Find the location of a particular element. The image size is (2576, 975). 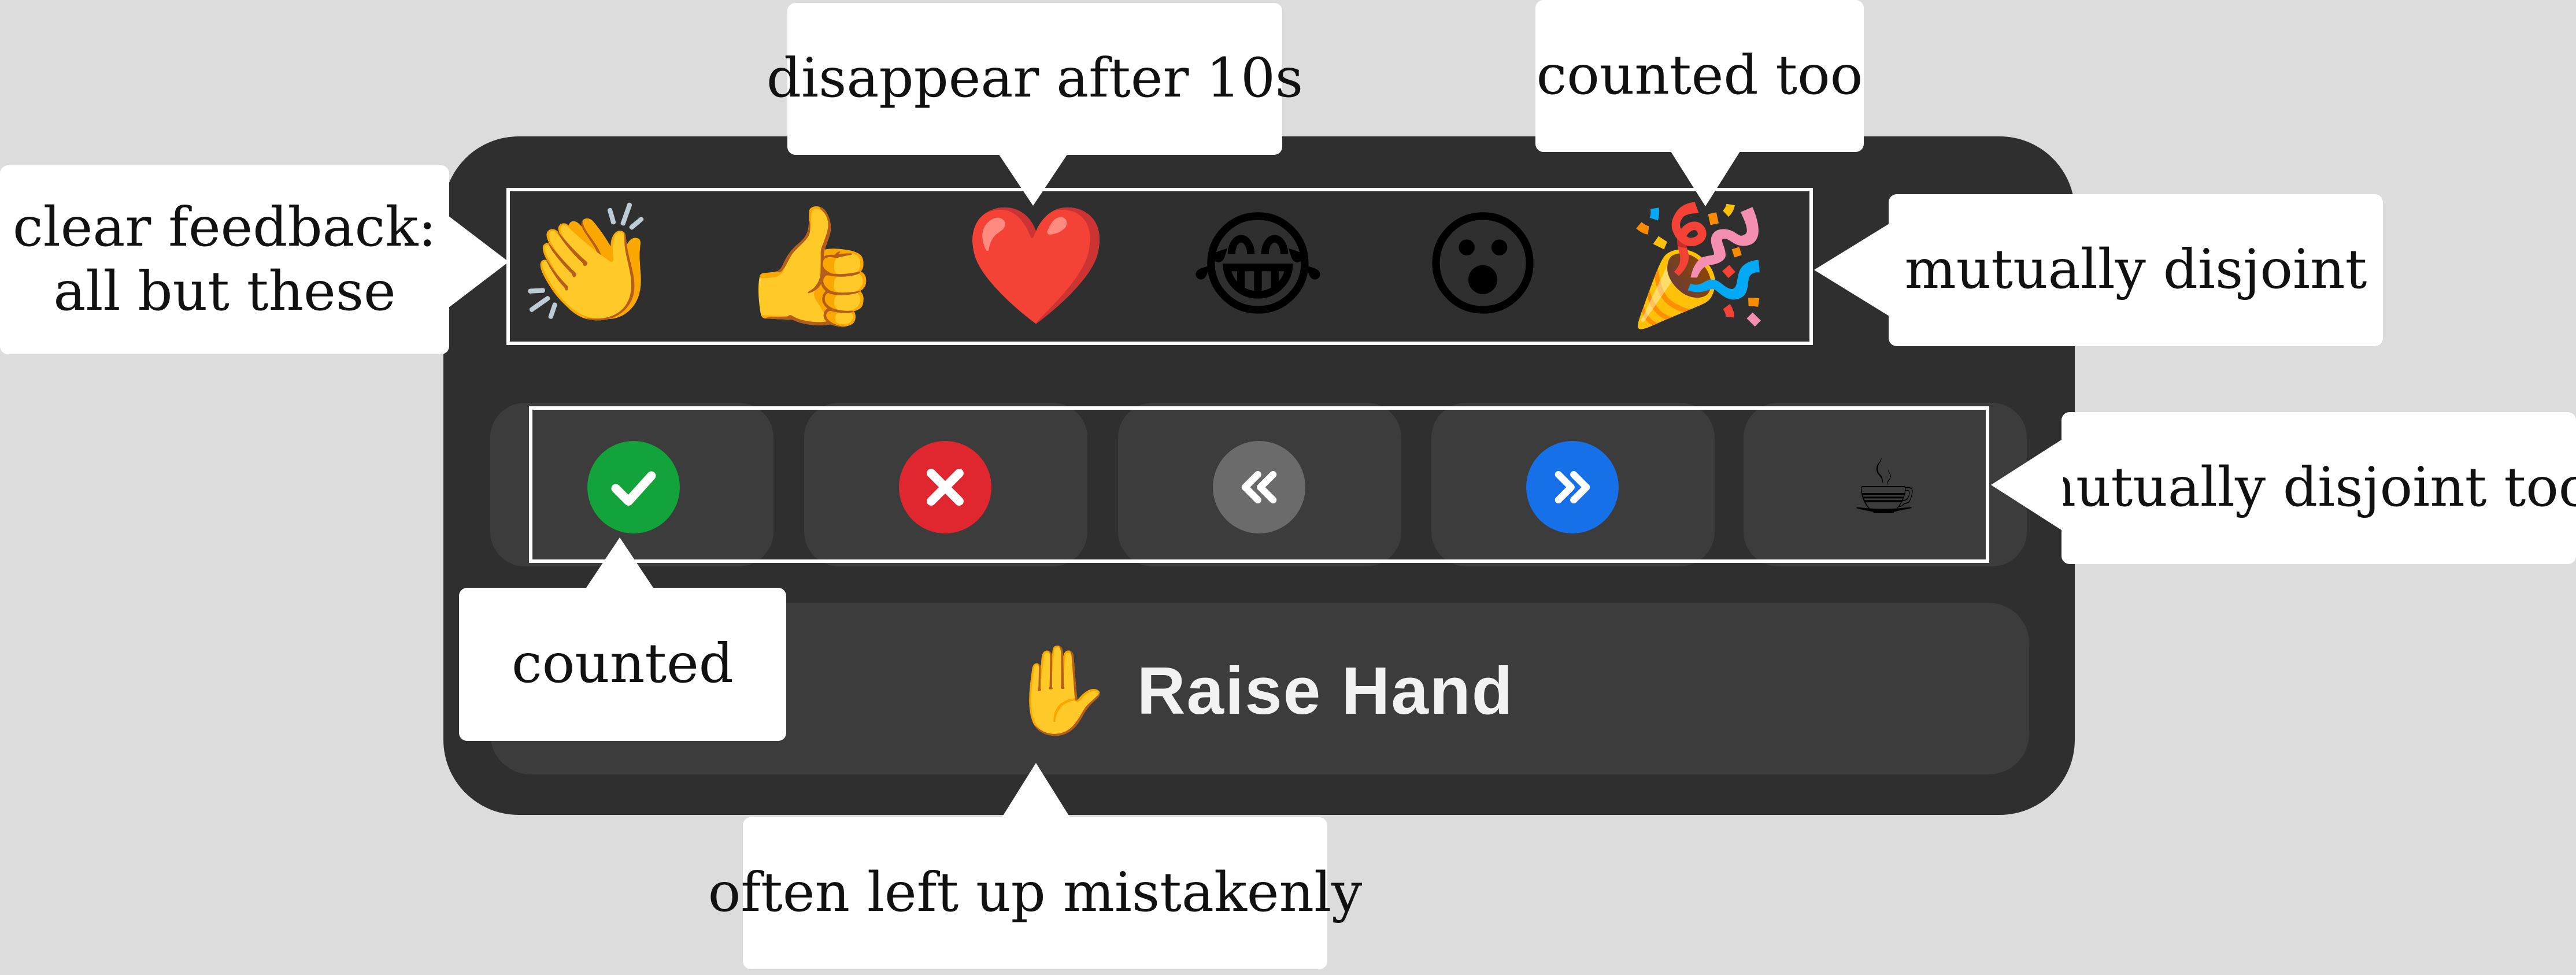

clear-feedback-line2: all but these is located at coordinates (224, 291).